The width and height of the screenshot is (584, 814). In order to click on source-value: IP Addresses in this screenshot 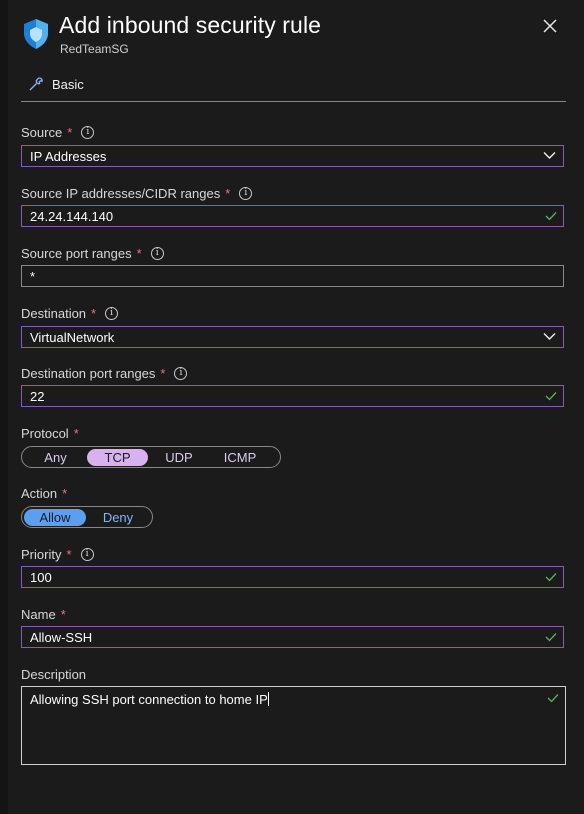, I will do `click(68, 156)`.